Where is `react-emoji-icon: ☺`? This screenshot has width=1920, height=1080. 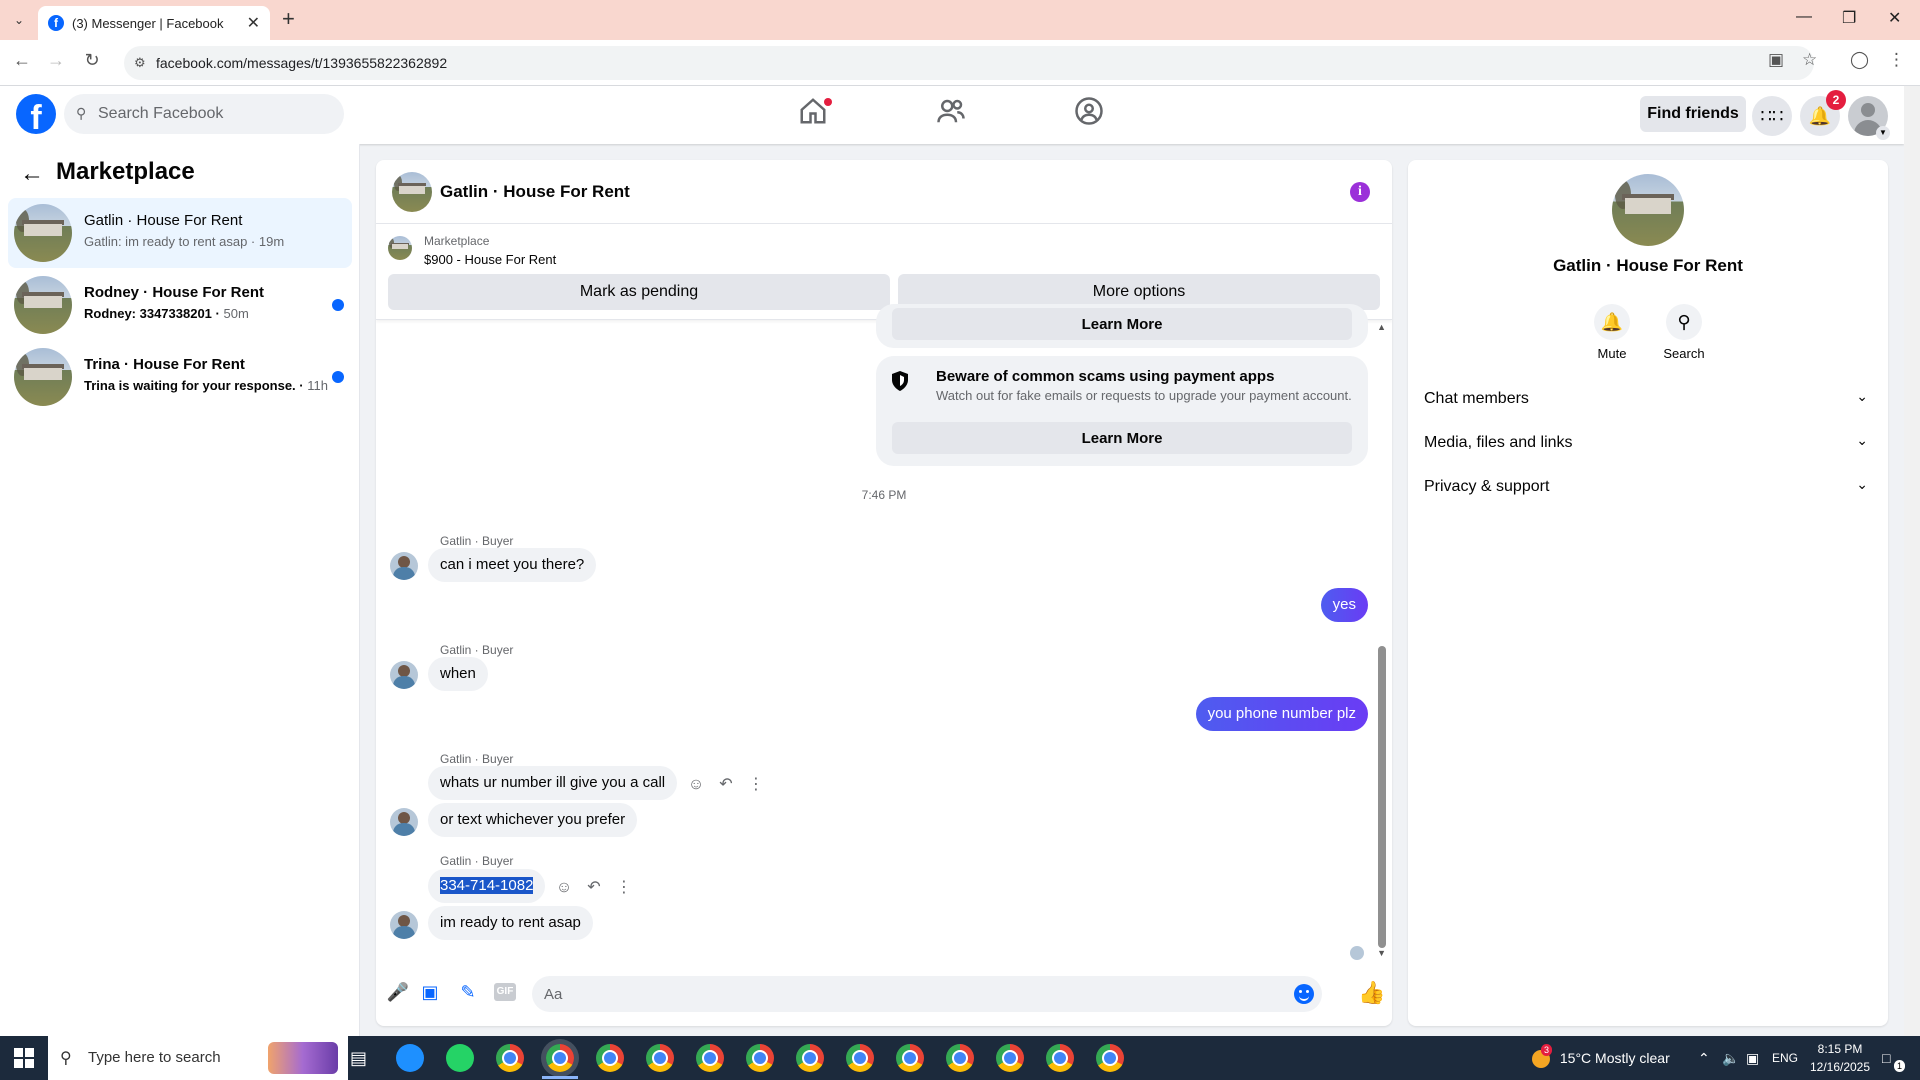 react-emoji-icon: ☺ is located at coordinates (564, 888).